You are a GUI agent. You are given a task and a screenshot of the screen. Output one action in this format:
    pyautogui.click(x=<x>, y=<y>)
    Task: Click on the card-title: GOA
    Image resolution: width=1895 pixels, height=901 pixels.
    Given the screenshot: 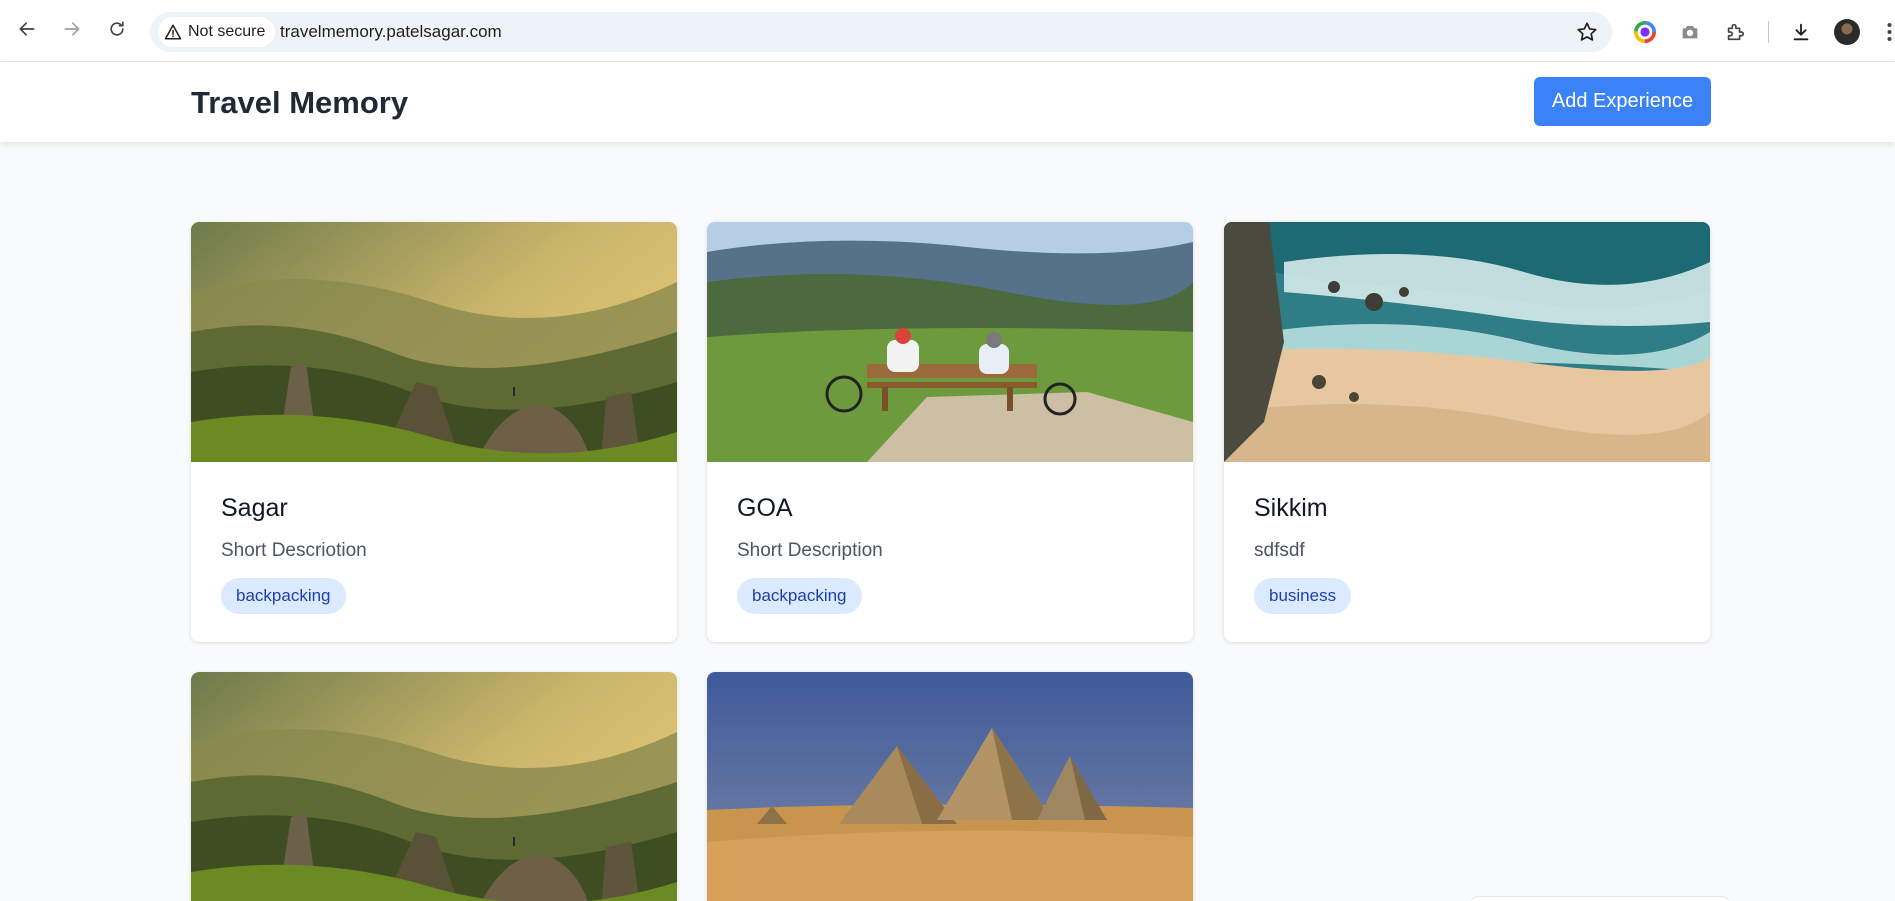 What is the action you would take?
    pyautogui.click(x=765, y=508)
    